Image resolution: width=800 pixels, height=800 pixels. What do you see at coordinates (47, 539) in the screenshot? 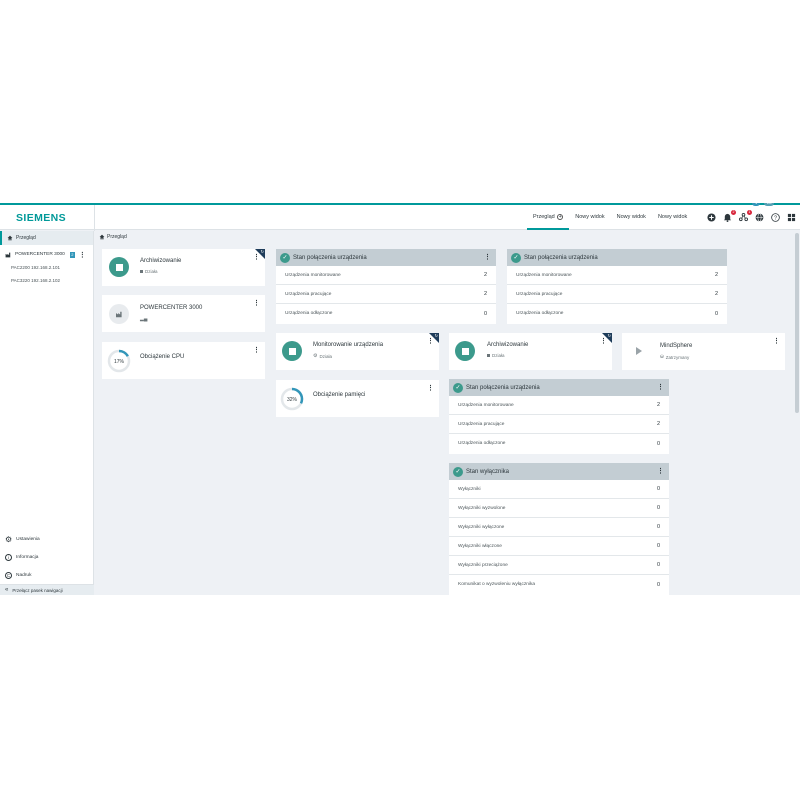
I see `sidebar-item-settings: ⚙ Ustawienia` at bounding box center [47, 539].